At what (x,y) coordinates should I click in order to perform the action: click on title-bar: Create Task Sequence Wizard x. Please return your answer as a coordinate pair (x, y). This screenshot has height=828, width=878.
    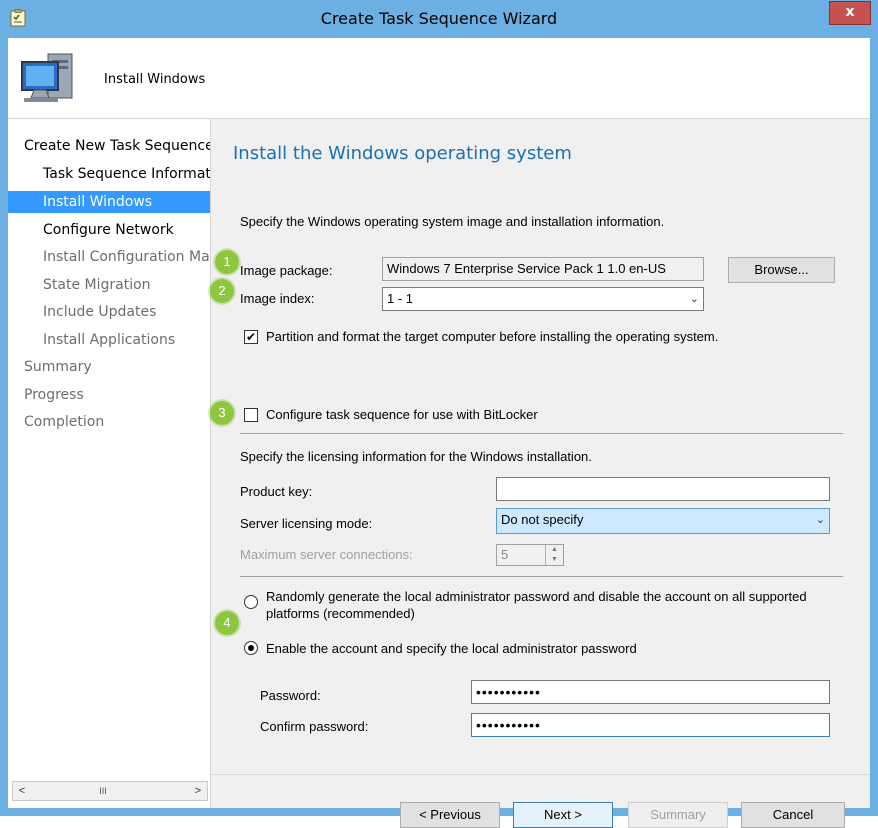
    Looking at the image, I should click on (439, 19).